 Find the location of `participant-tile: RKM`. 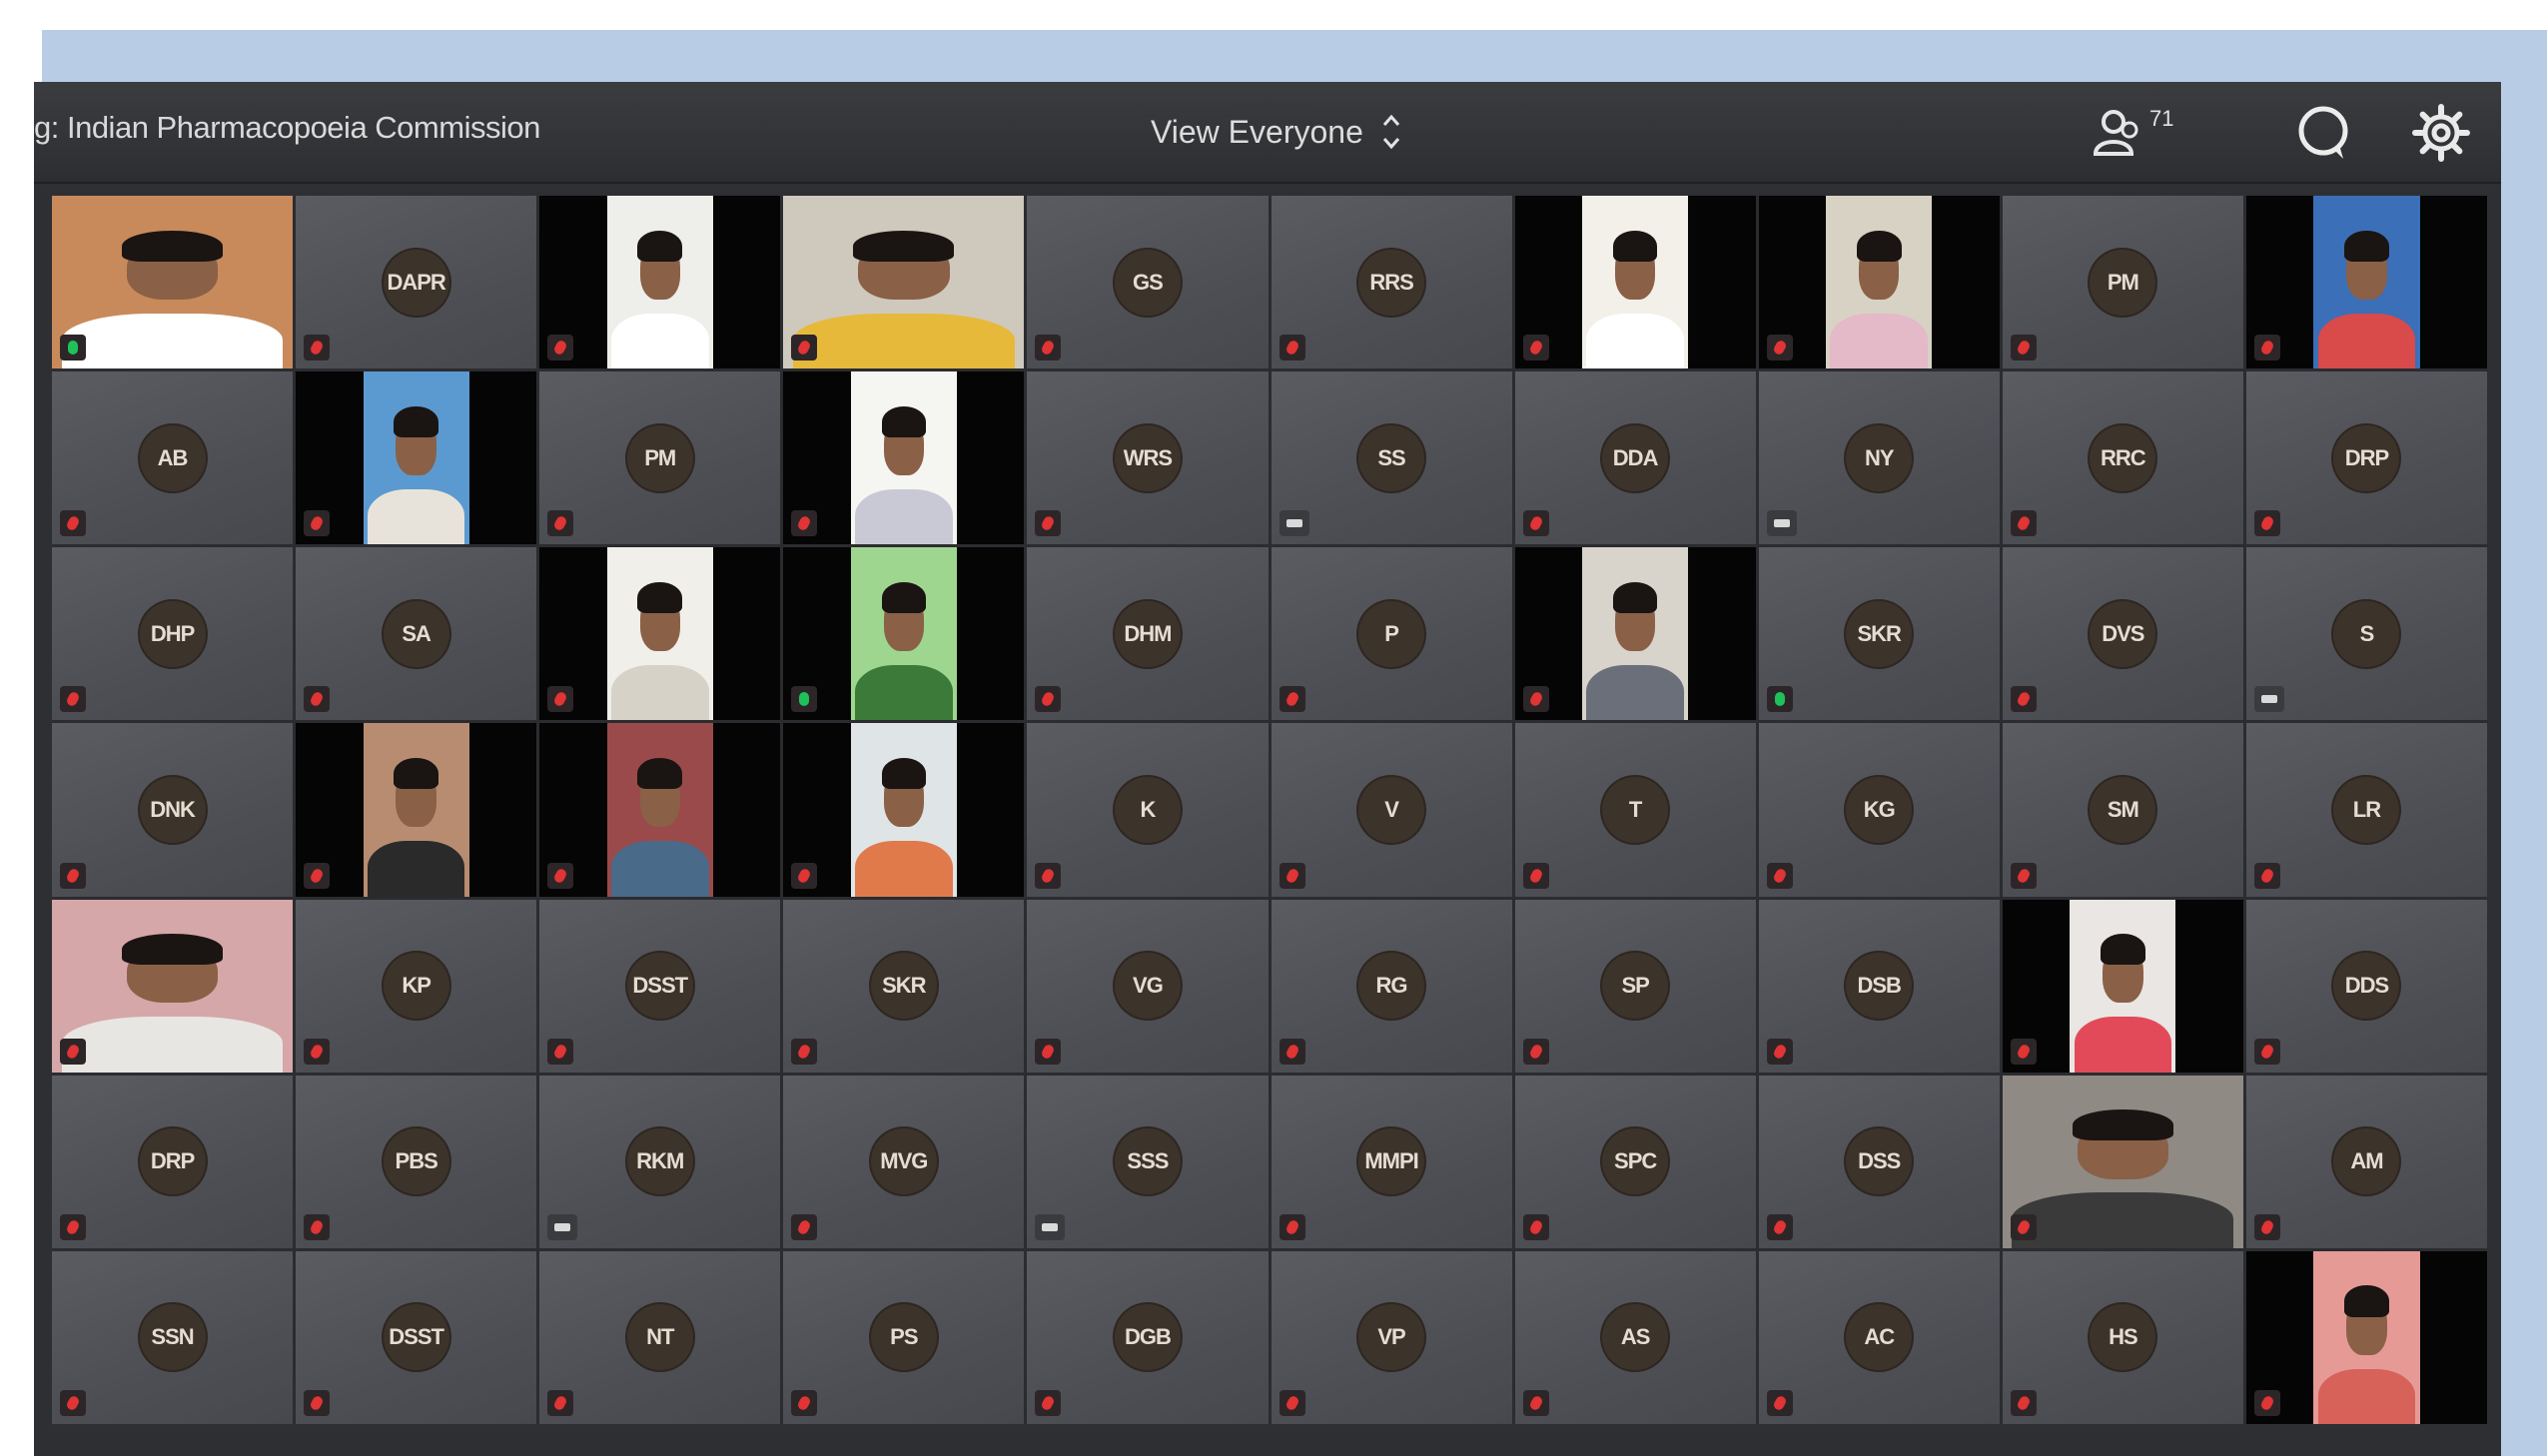

participant-tile: RKM is located at coordinates (660, 1161).